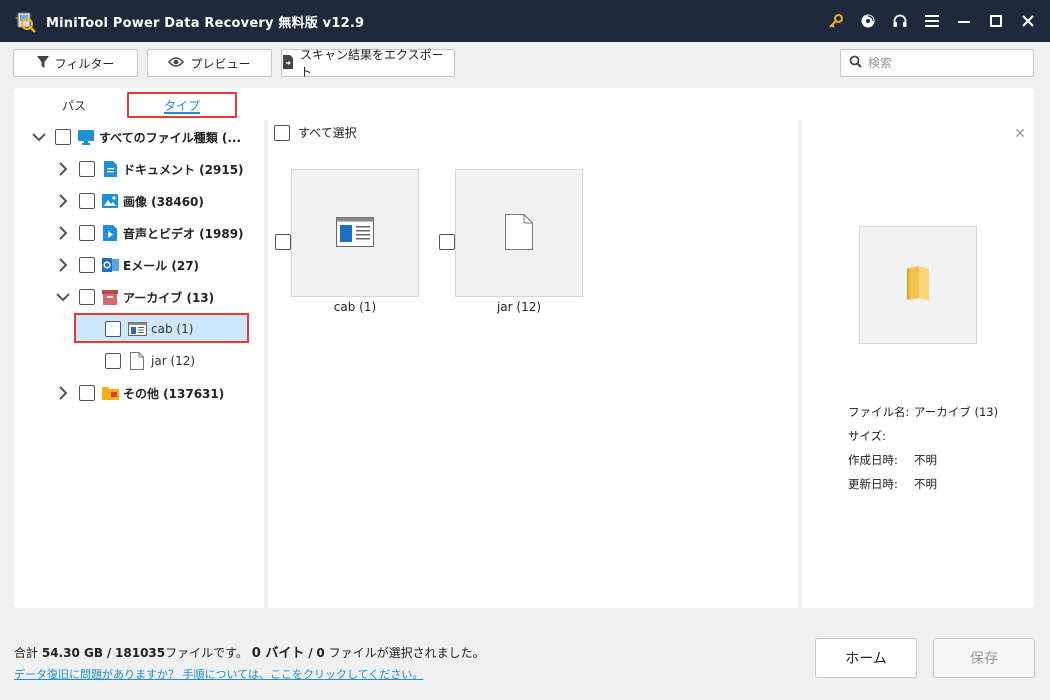  I want to click on thumbnail-cab, so click(355, 233).